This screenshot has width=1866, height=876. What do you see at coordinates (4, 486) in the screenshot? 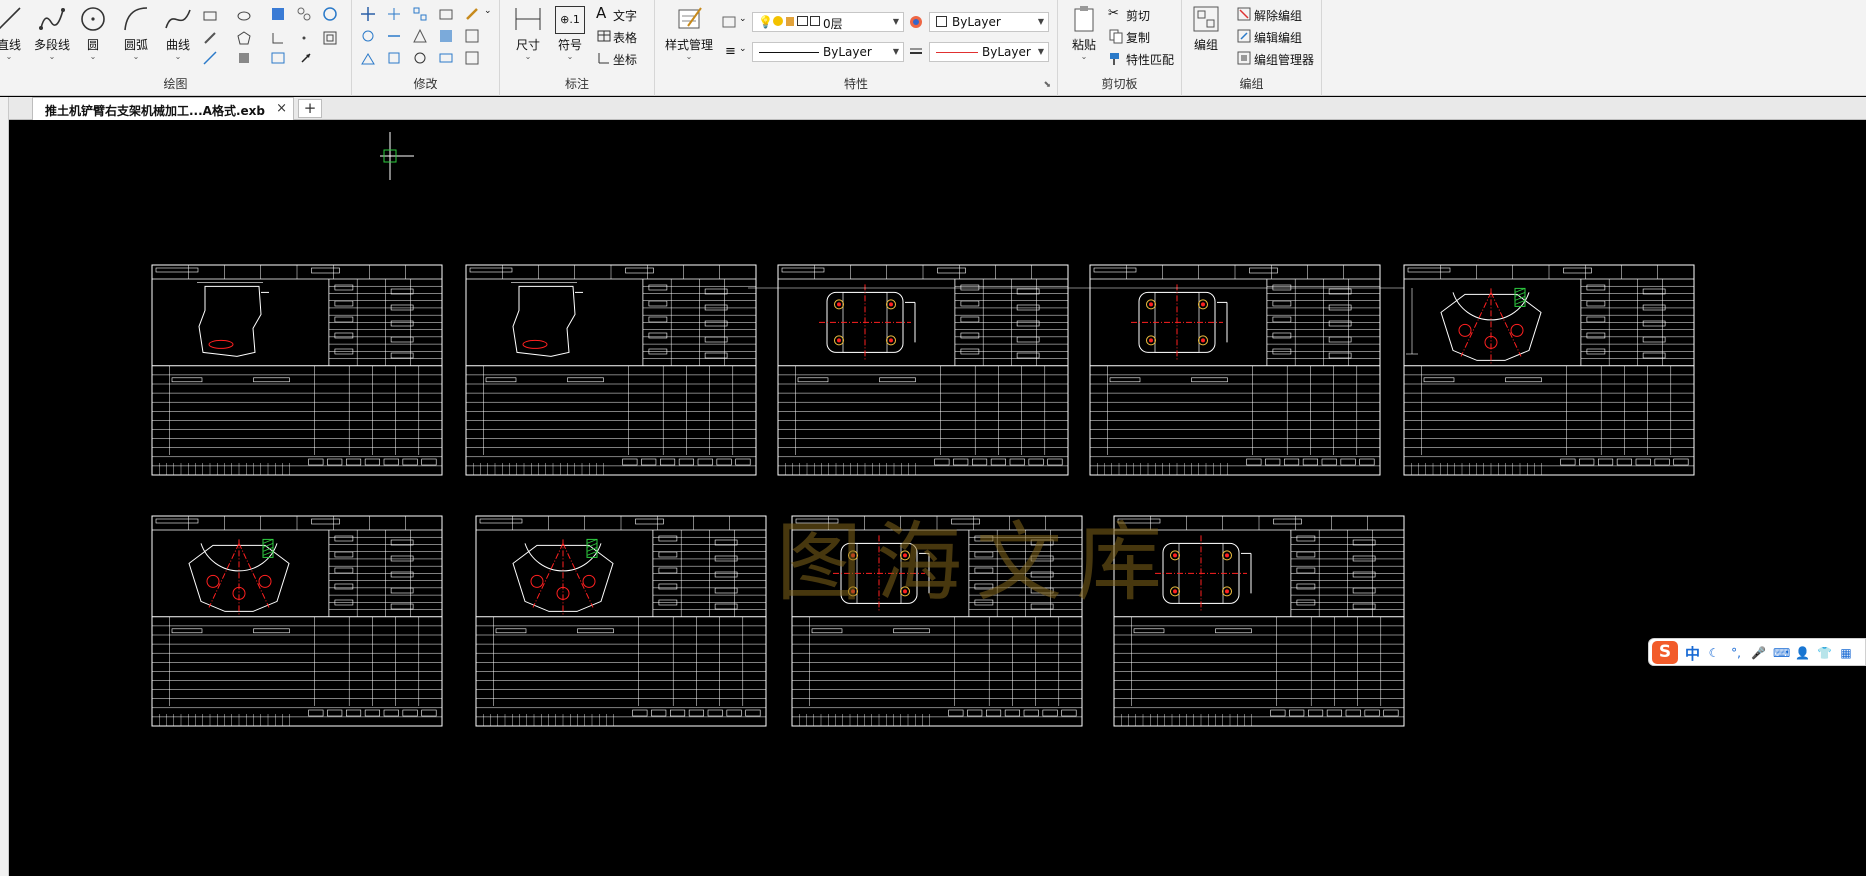
I see `left-side-panel-strip` at bounding box center [4, 486].